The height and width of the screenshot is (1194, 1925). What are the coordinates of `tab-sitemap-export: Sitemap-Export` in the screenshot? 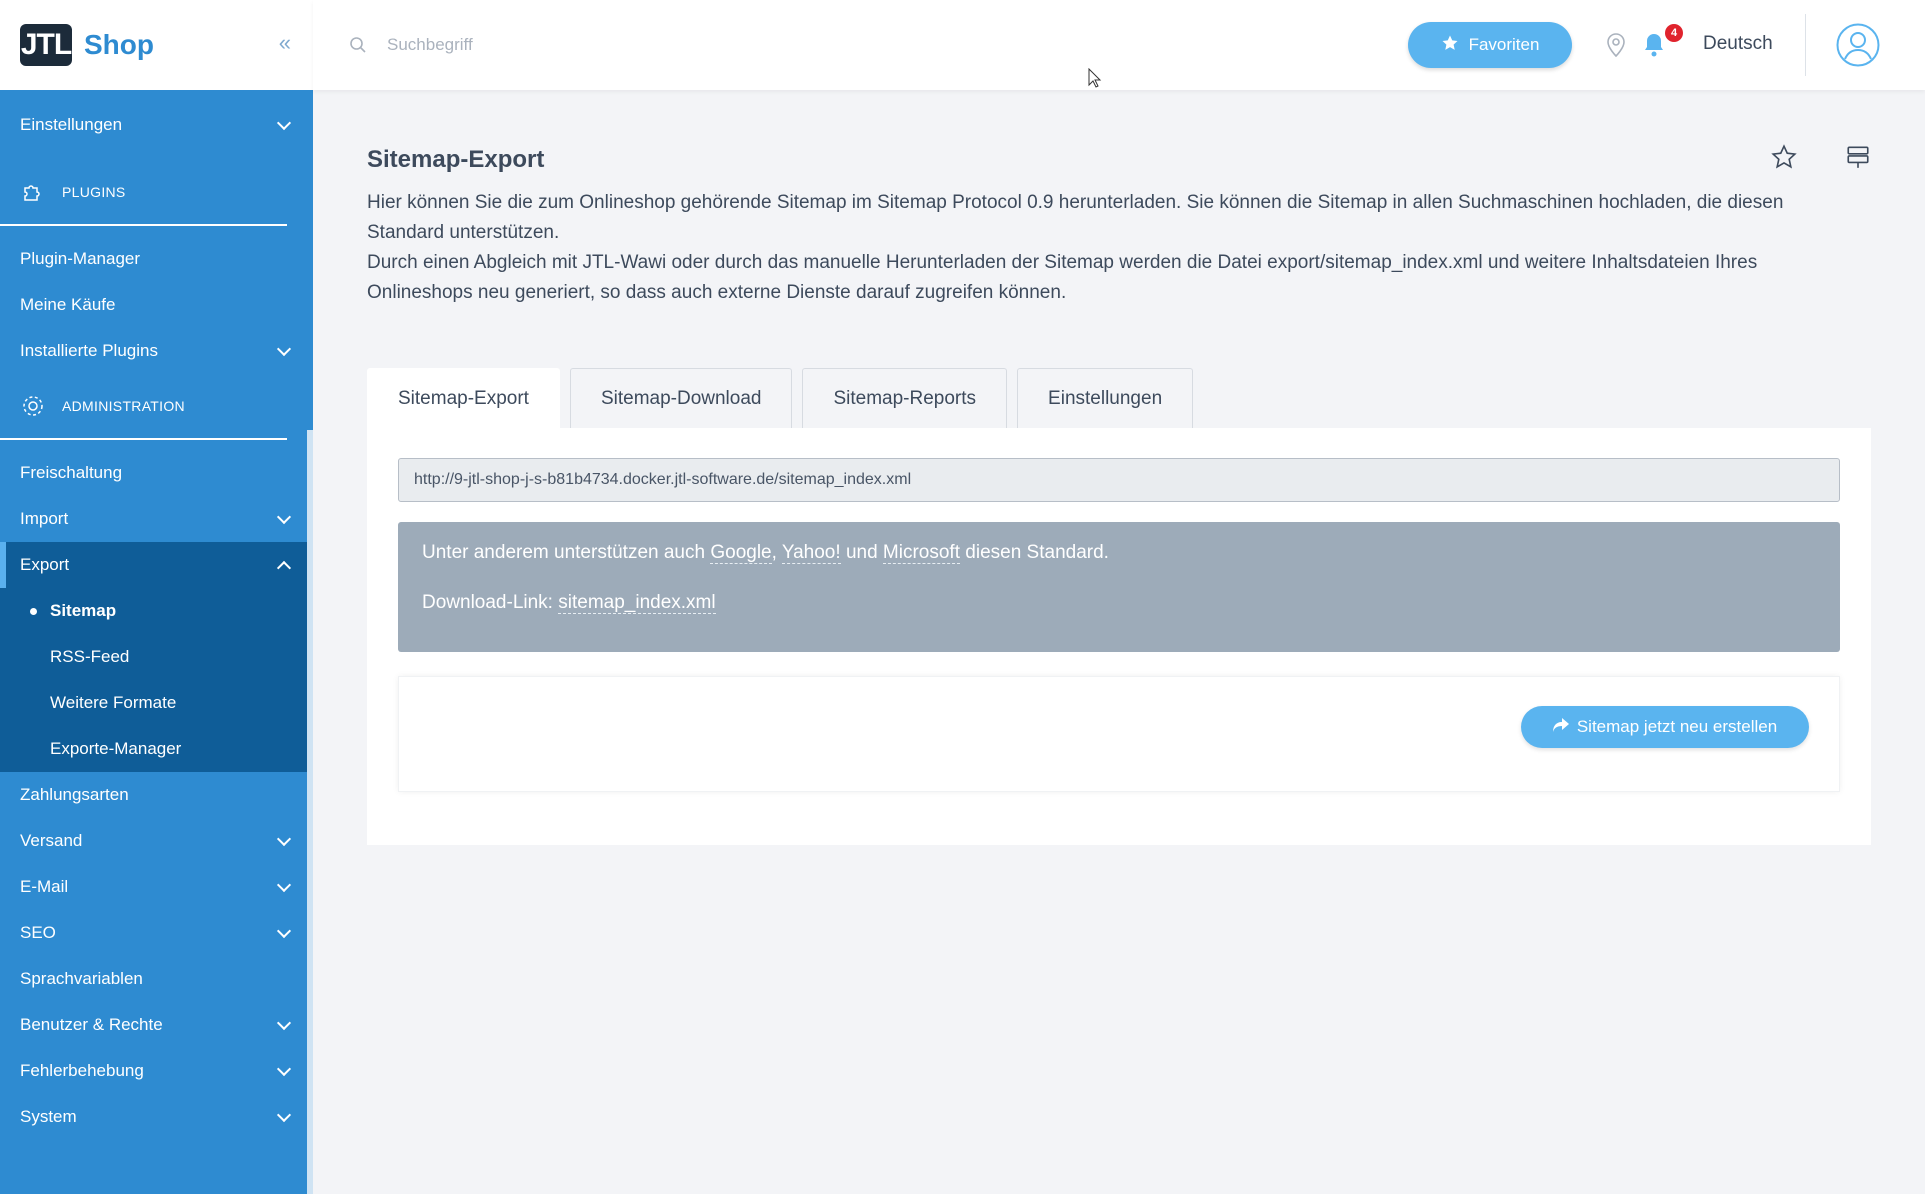 It's located at (463, 398).